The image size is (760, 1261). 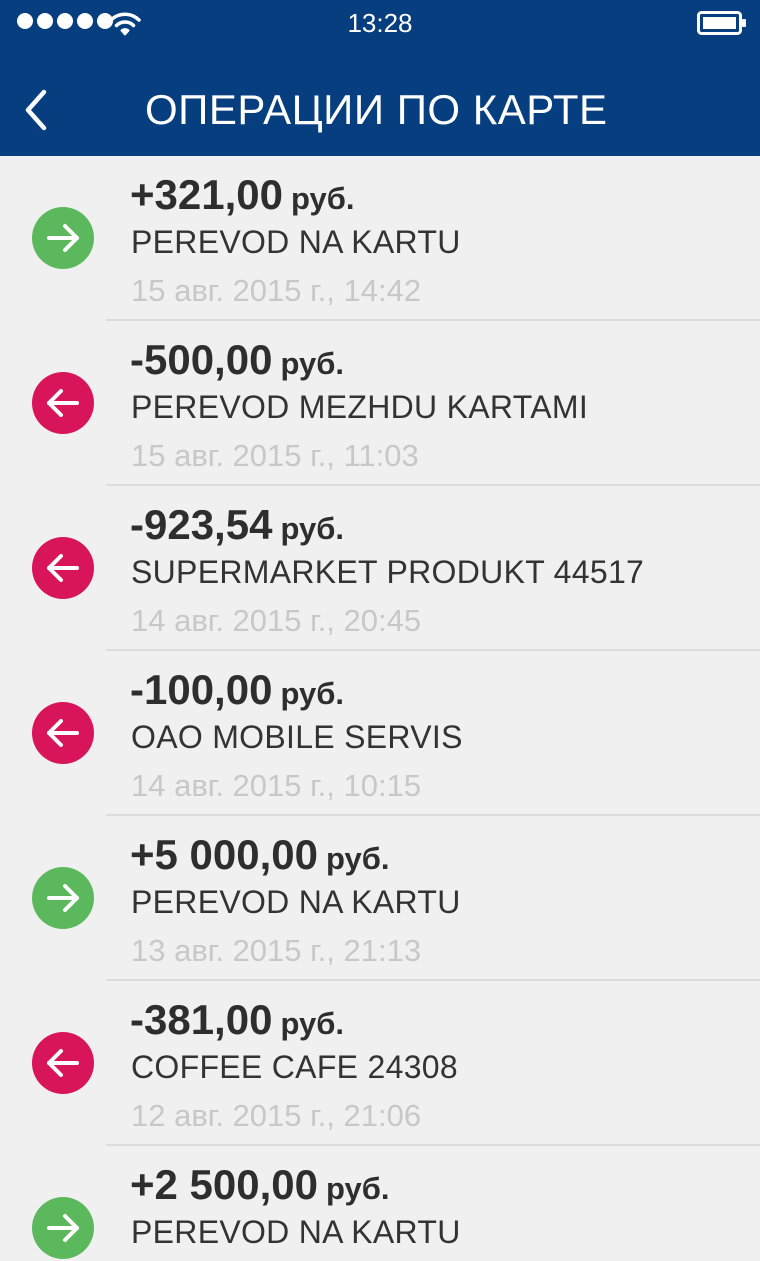 I want to click on amount-line: -923,54 руб., so click(x=237, y=525).